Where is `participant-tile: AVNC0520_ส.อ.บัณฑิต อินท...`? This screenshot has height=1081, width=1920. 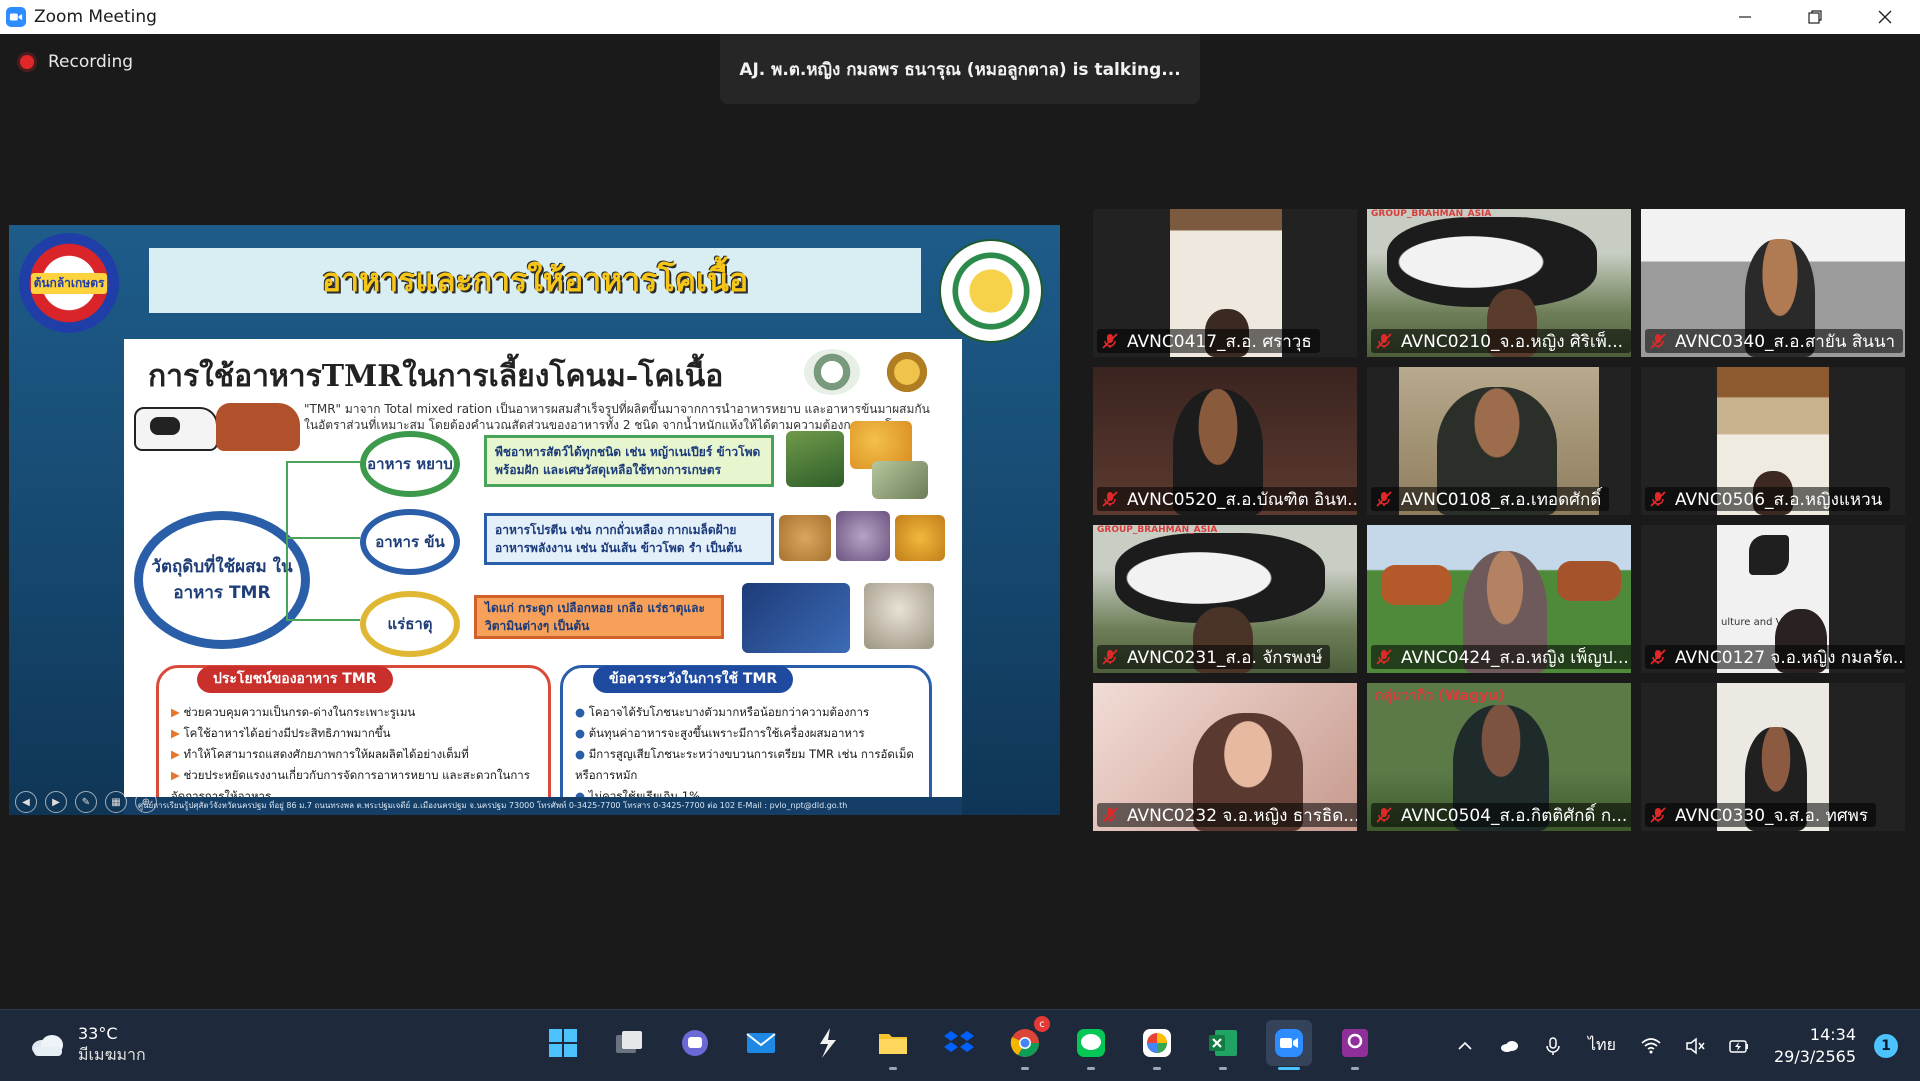
participant-tile: AVNC0520_ส.อ.บัณฑิต อินท... is located at coordinates (1225, 441).